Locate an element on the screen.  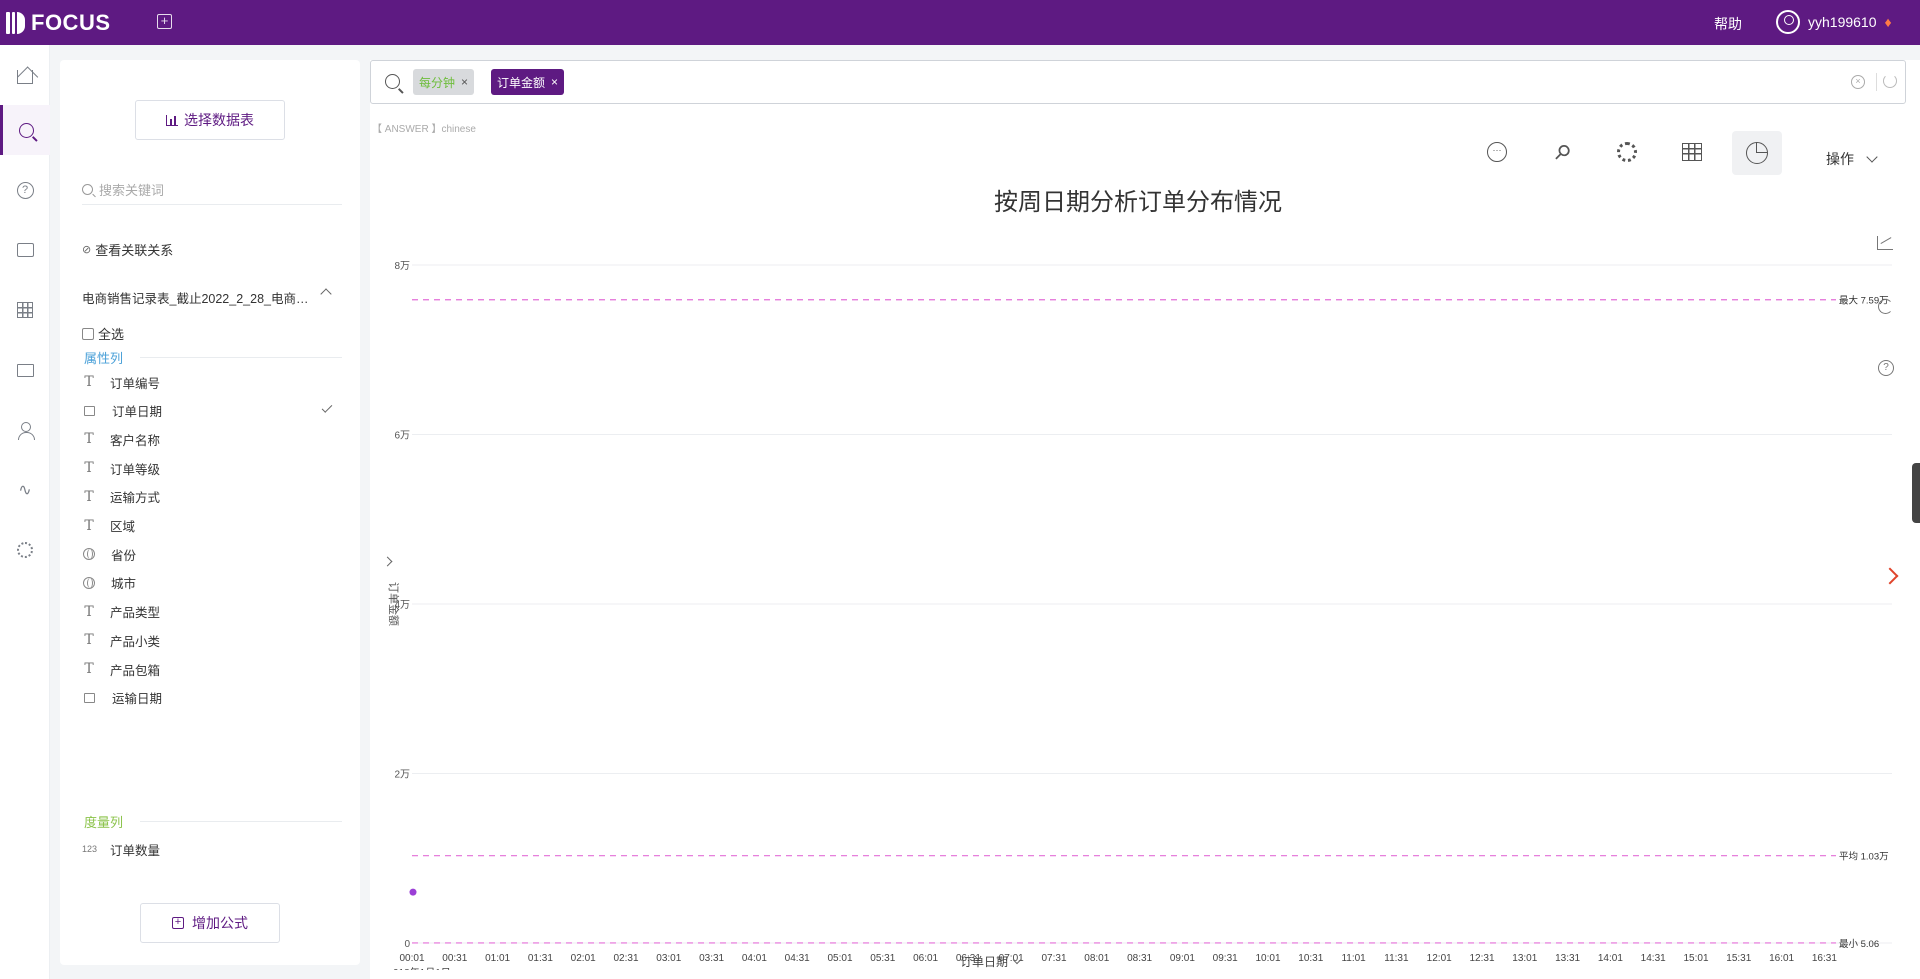
nav-settings is located at coordinates (25, 550).